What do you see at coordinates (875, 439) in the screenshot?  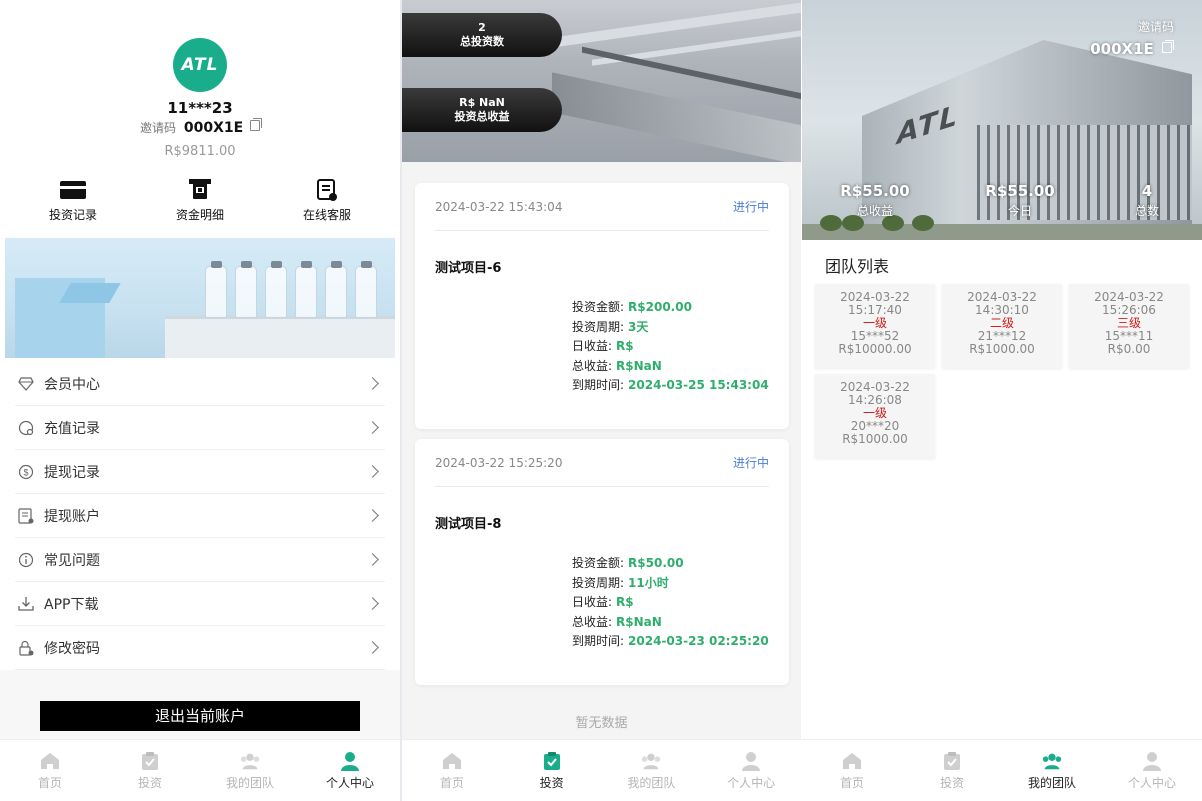 I see `member-amount: R$1000.00` at bounding box center [875, 439].